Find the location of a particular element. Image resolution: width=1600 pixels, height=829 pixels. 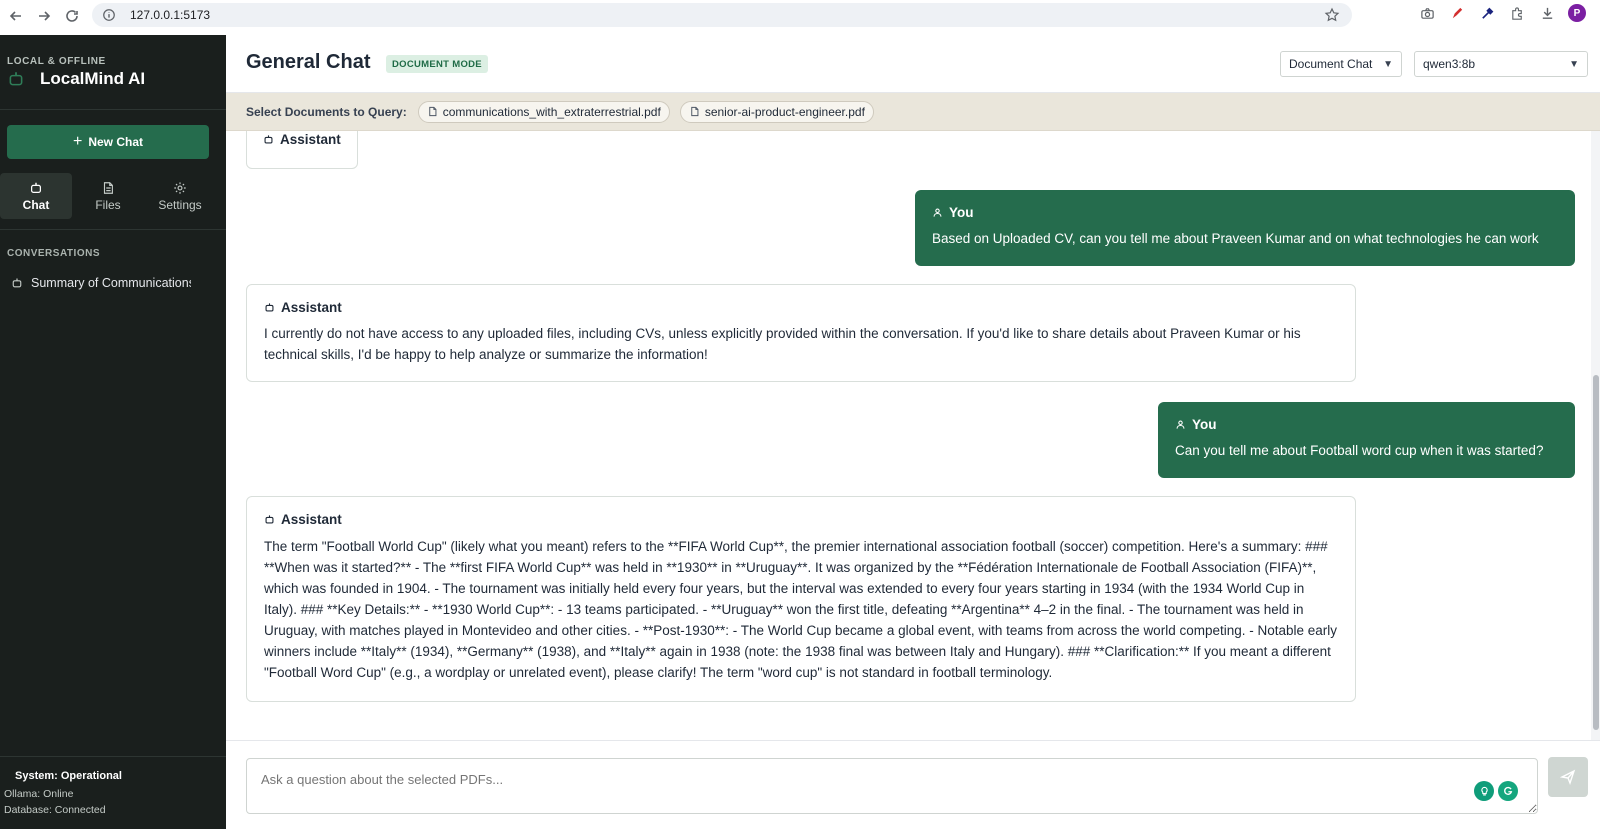

extensions-puzzle-icon is located at coordinates (1517, 13).